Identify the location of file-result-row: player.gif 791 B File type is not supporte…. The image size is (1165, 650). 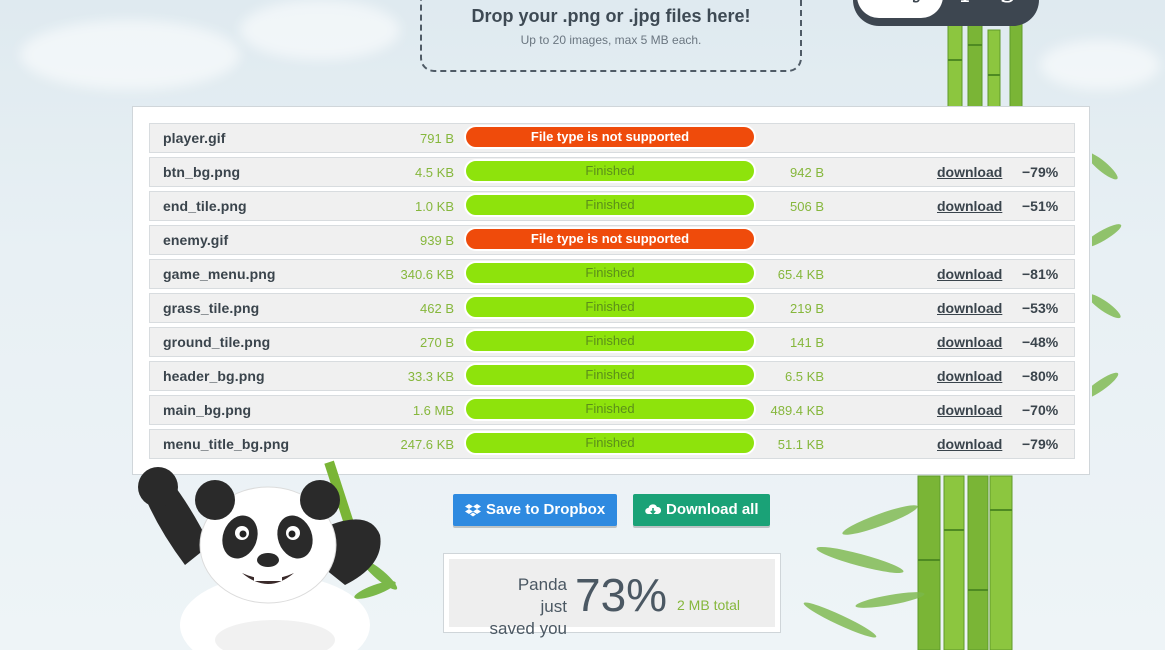
(612, 138).